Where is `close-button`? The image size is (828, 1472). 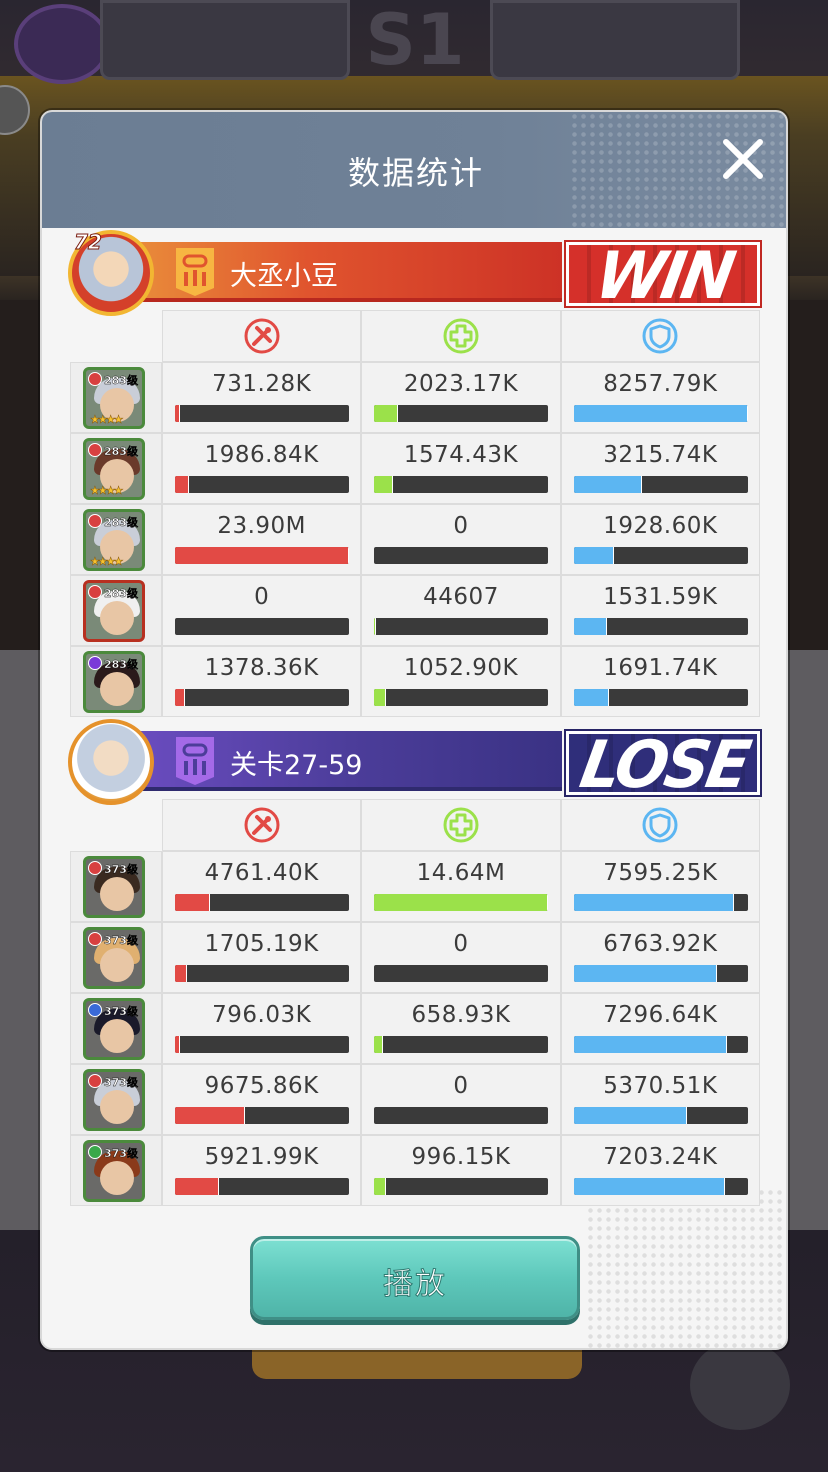
close-button is located at coordinates (743, 159).